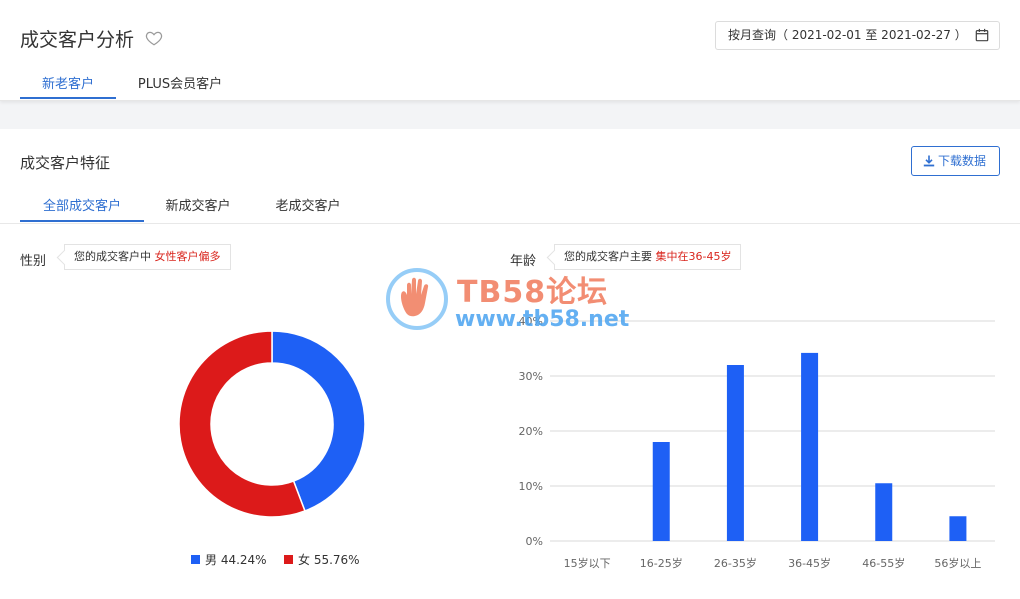 The width and height of the screenshot is (1020, 599). Describe the element at coordinates (531, 431) in the screenshot. I see `y-tick-label: 20%` at that location.